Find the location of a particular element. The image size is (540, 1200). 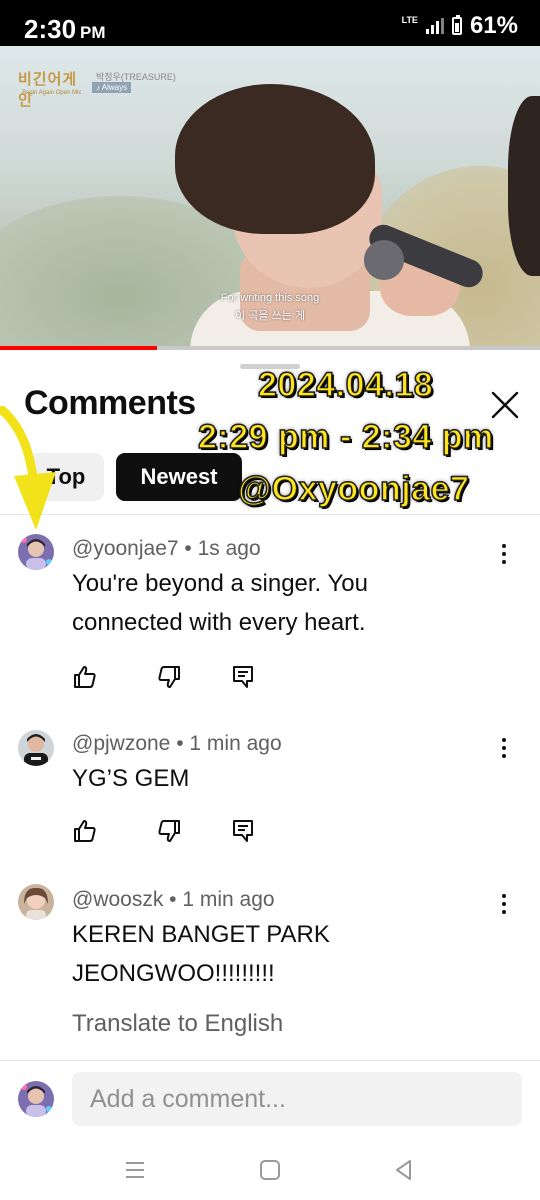

overlay-date: 2024.04.18 is located at coordinates (345, 385).